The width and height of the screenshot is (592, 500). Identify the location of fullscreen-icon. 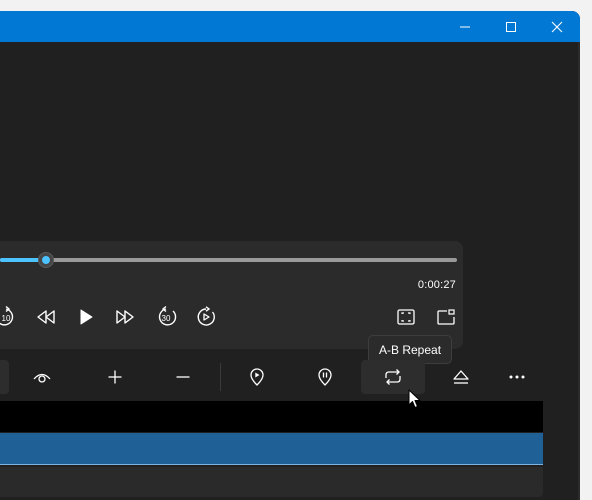
(406, 317).